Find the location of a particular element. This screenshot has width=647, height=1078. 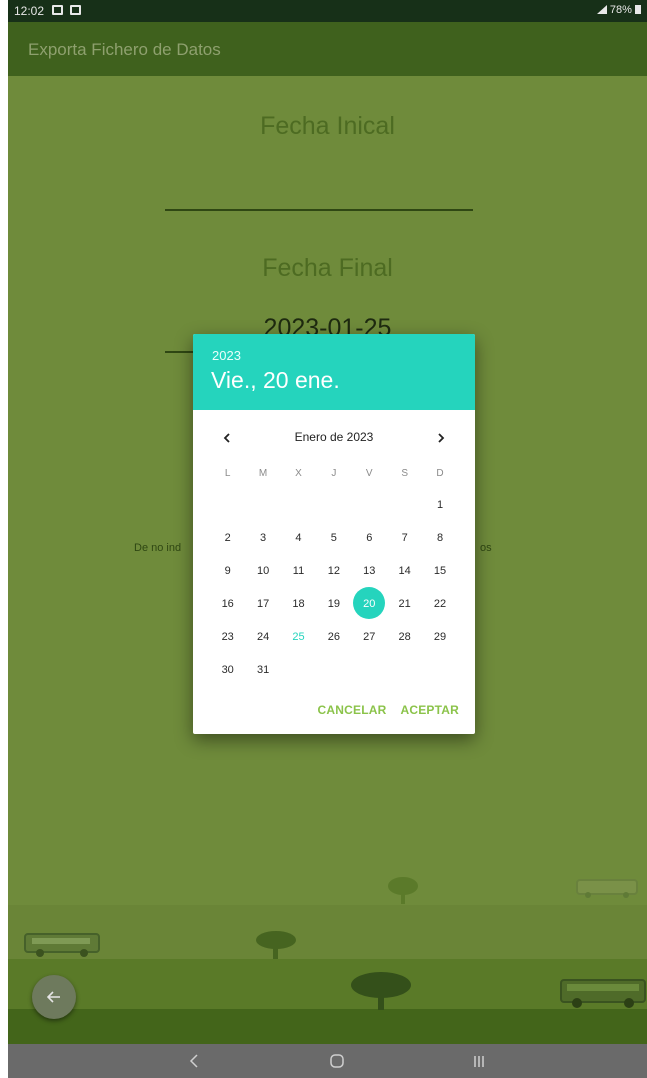

system-nav-bar is located at coordinates (327, 1061).